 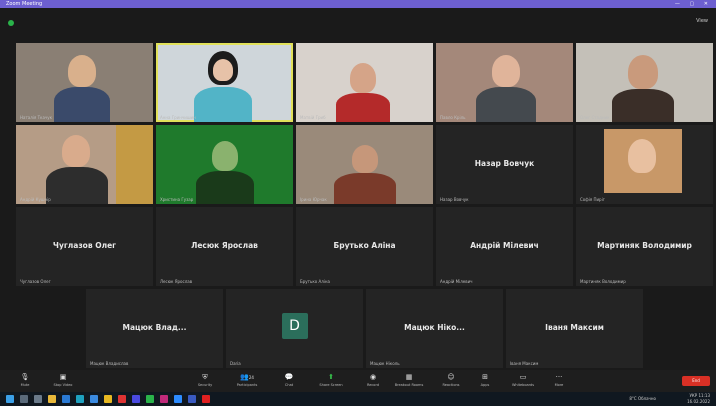 What do you see at coordinates (205, 381) in the screenshot?
I see `security-button: ⛨ Security` at bounding box center [205, 381].